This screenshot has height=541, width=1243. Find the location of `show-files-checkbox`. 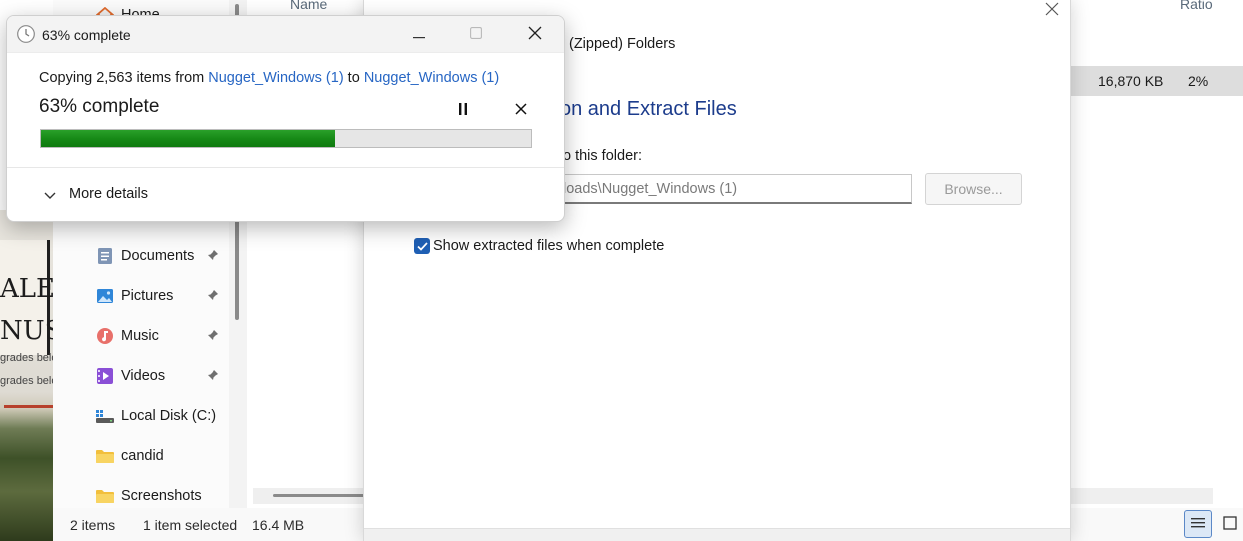

show-files-checkbox is located at coordinates (422, 246).